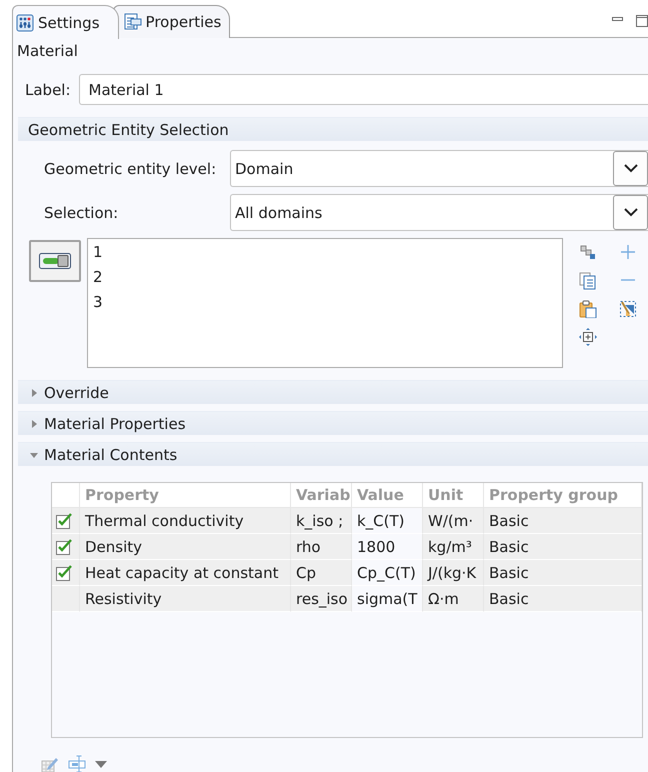 Image resolution: width=648 pixels, height=772 pixels. What do you see at coordinates (588, 337) in the screenshot?
I see `zoom-to-selection-icon` at bounding box center [588, 337].